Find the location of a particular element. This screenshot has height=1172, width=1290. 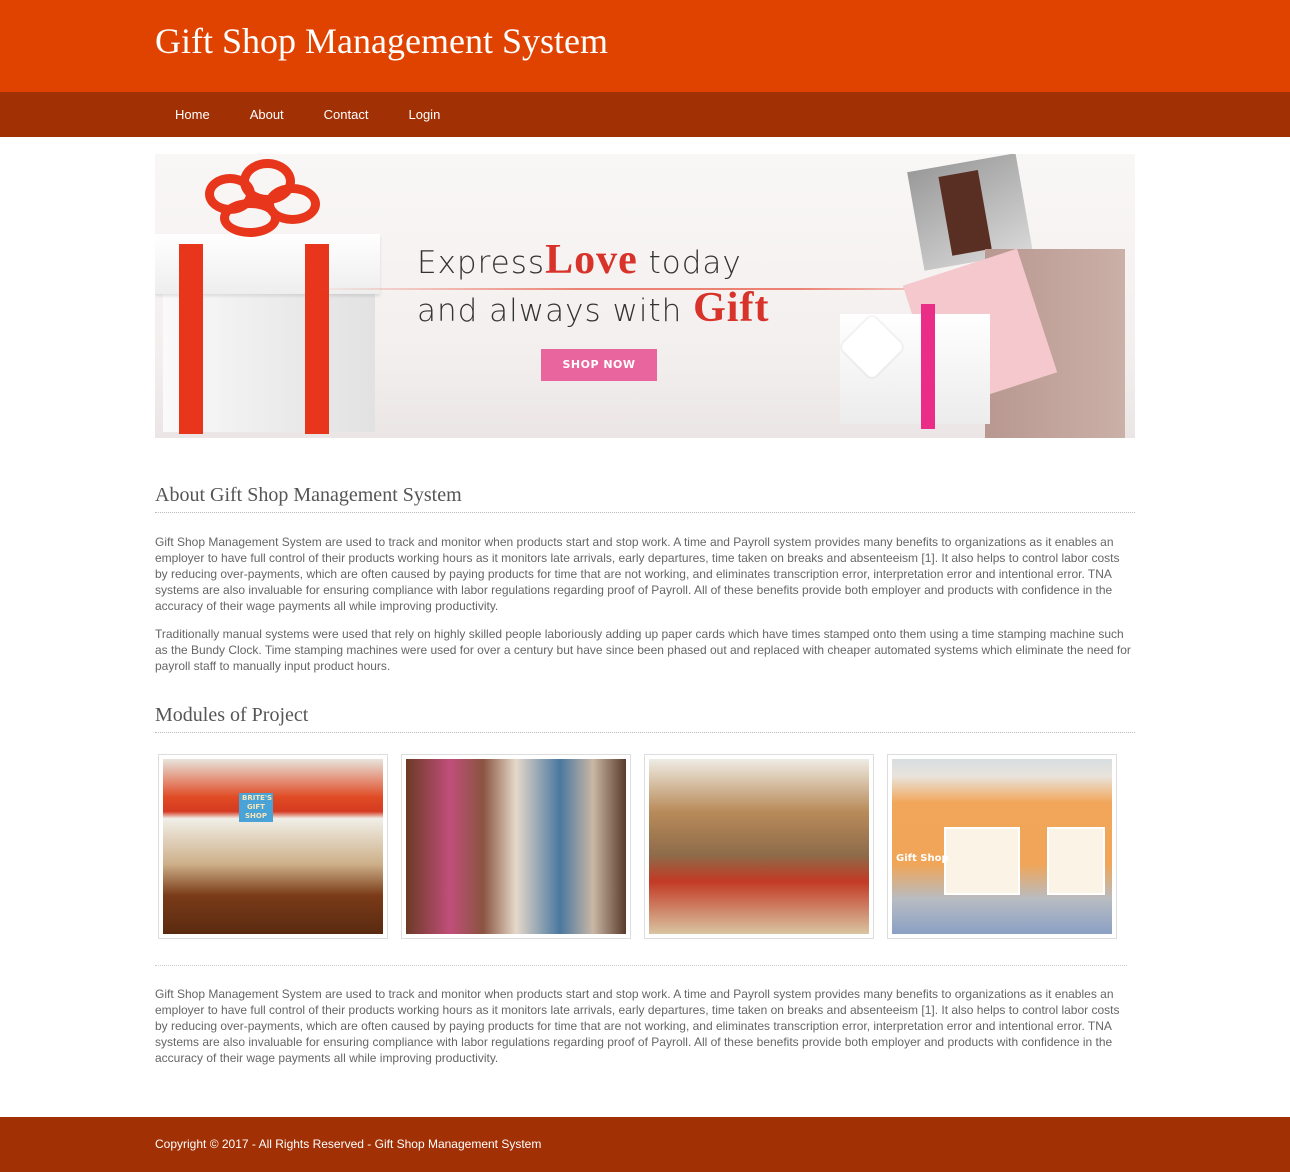

nav-item-login: Login is located at coordinates (424, 114).